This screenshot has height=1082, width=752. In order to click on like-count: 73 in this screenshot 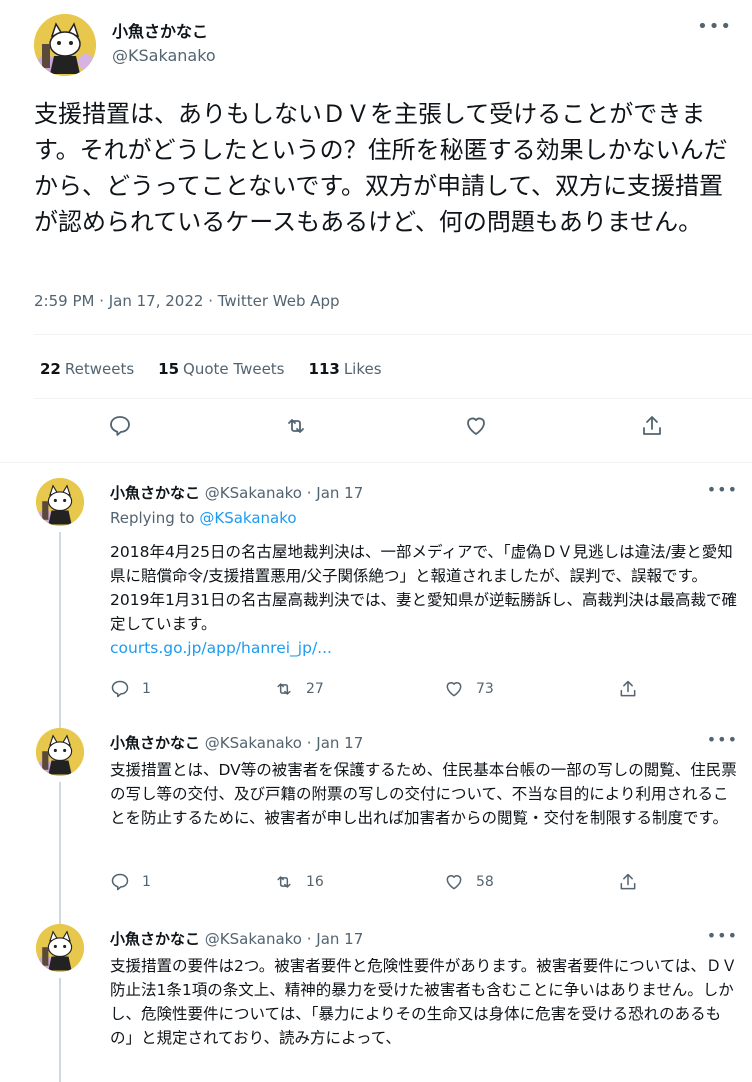, I will do `click(485, 689)`.